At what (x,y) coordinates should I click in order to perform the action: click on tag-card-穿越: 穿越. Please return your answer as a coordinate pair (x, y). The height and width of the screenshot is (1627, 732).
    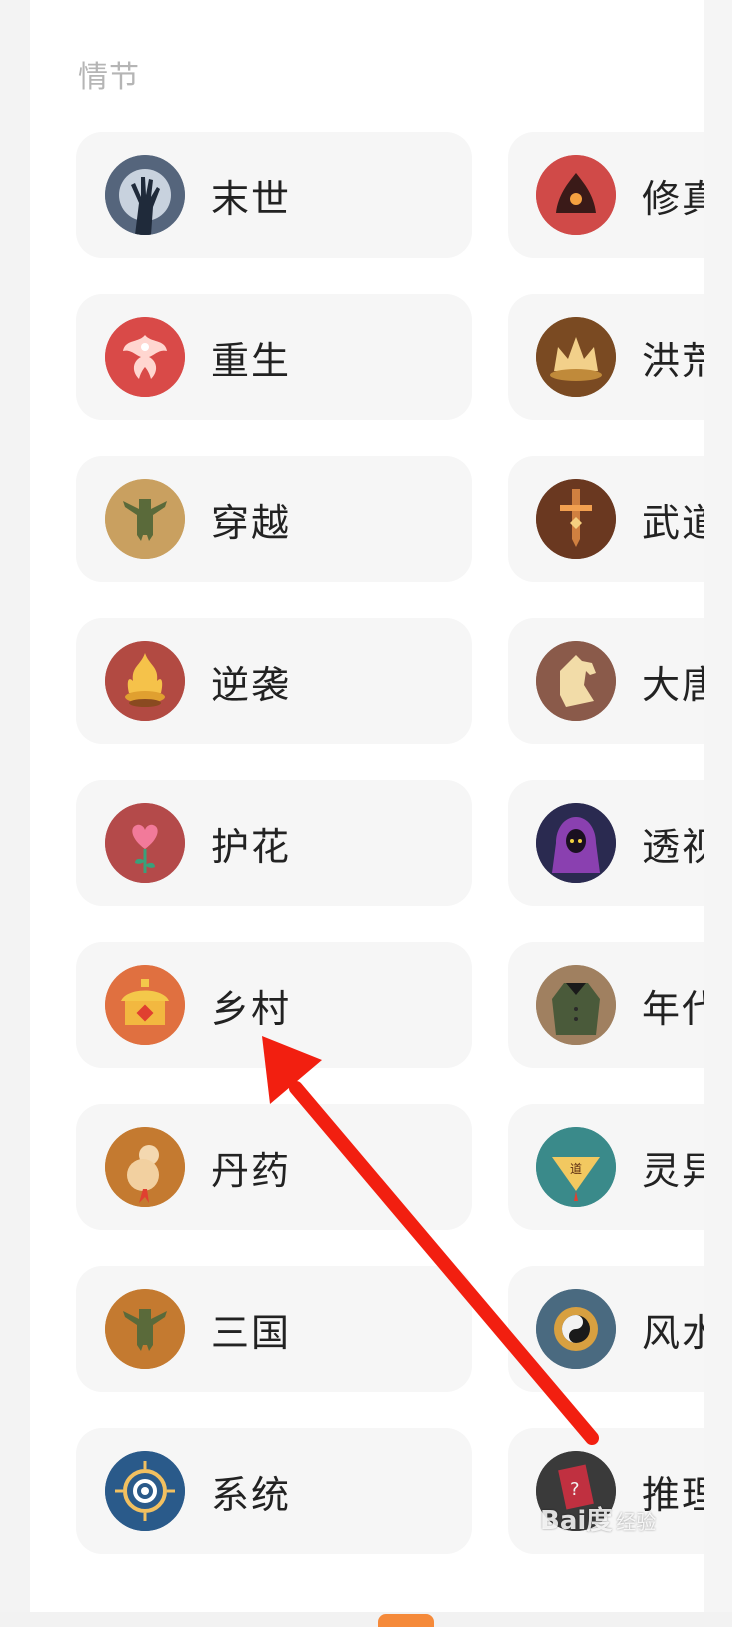
    Looking at the image, I should click on (274, 519).